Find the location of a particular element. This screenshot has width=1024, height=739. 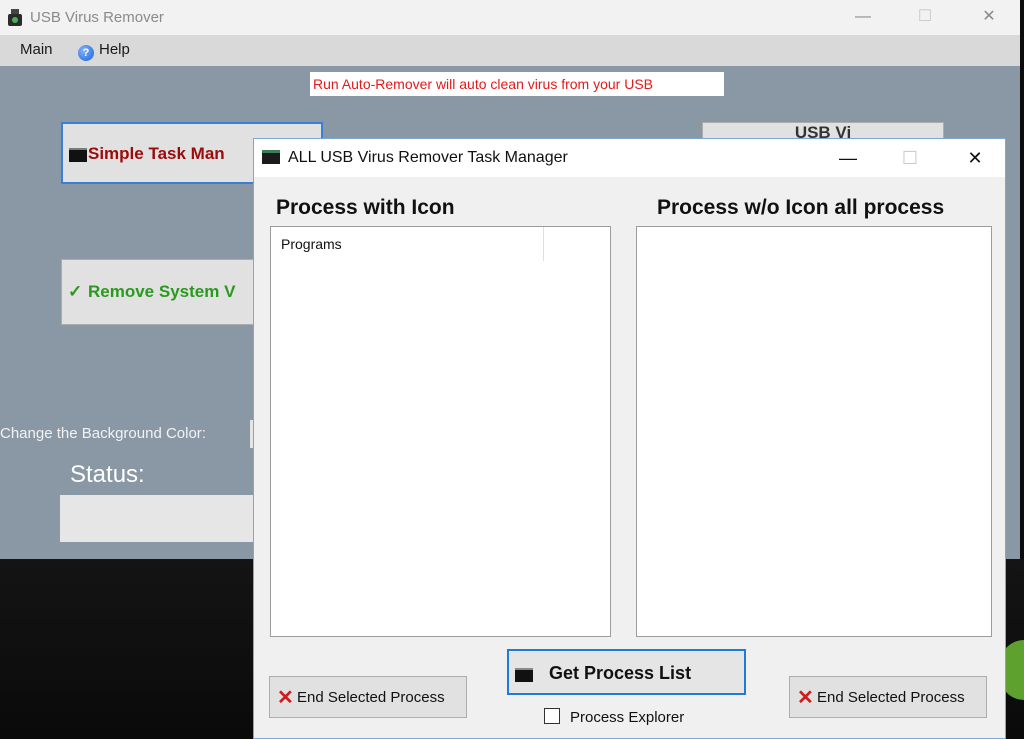

end-process-left-label: End Selected Process is located at coordinates (371, 697).